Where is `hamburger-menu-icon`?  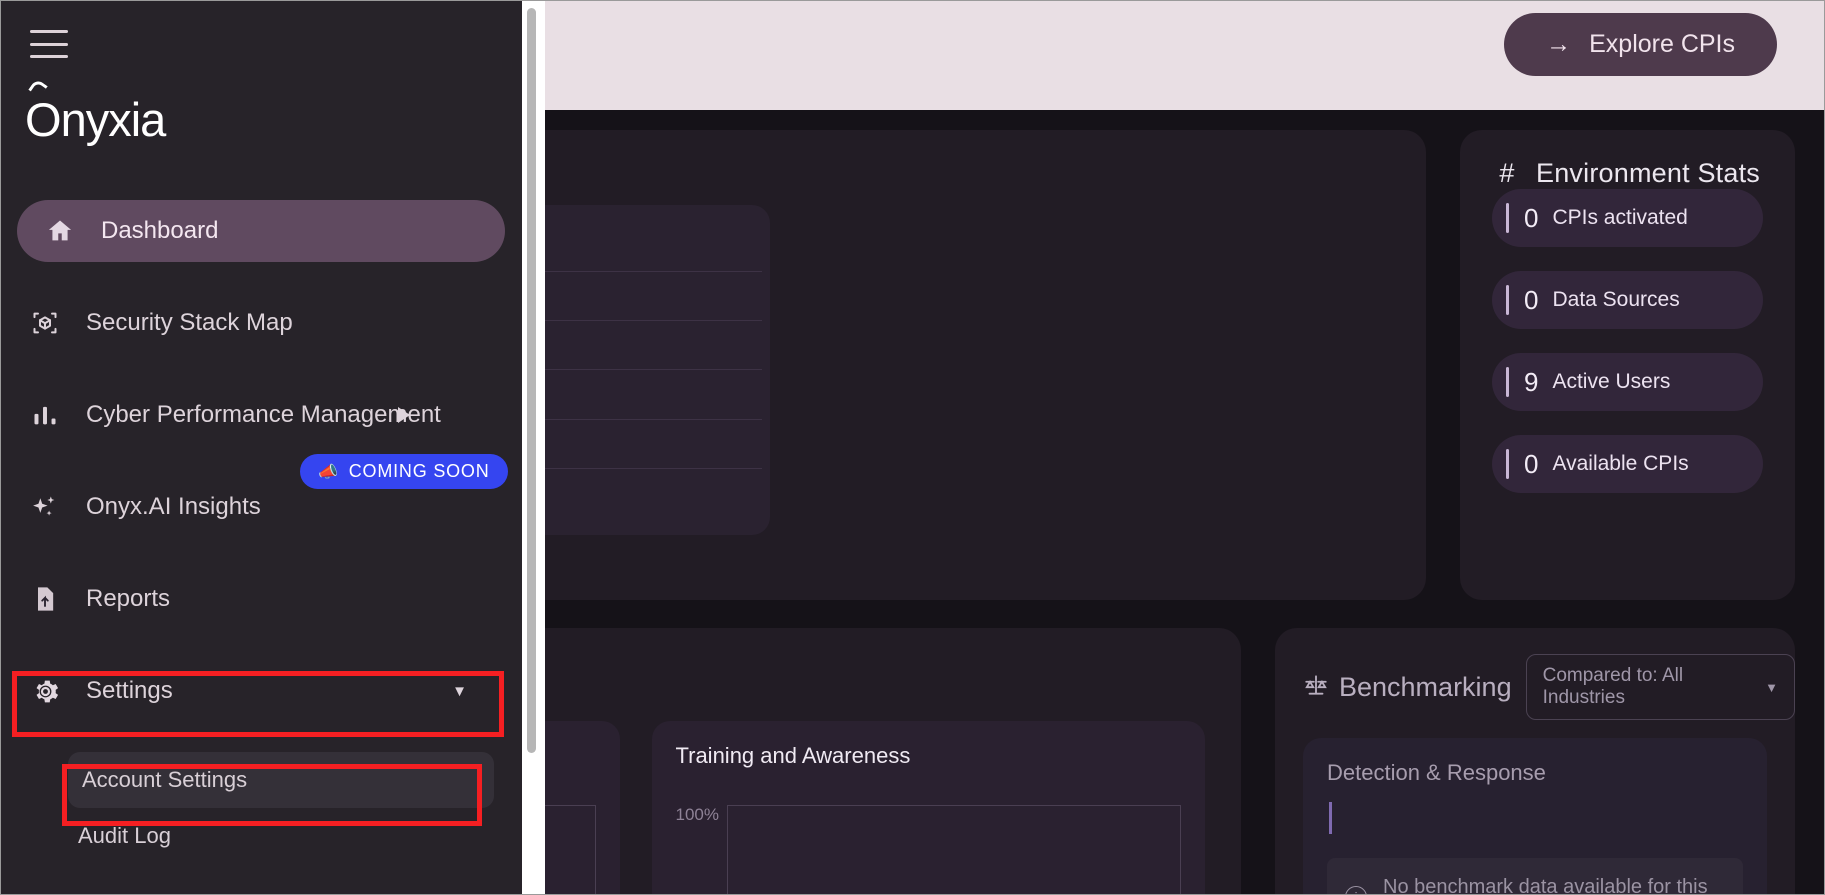
hamburger-menu-icon is located at coordinates (49, 44).